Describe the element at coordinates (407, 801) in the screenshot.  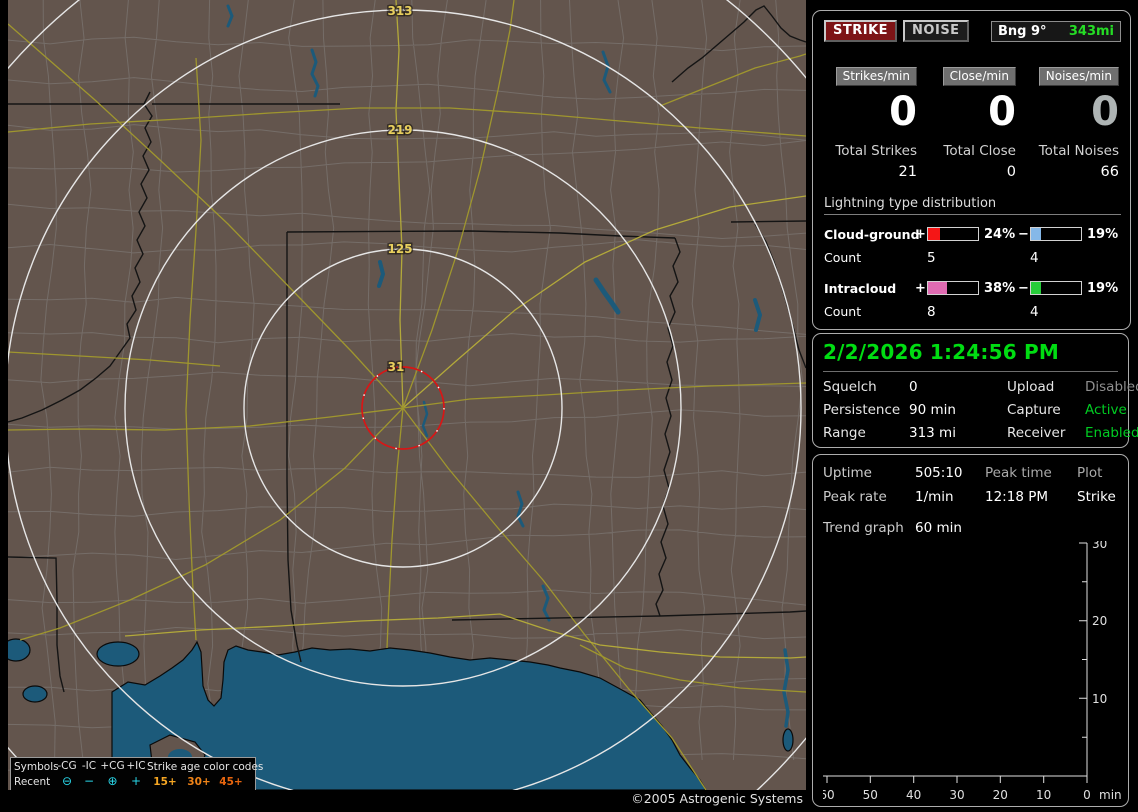
I see `copyright-bar: ©2005 Astrogenic Systems` at that location.